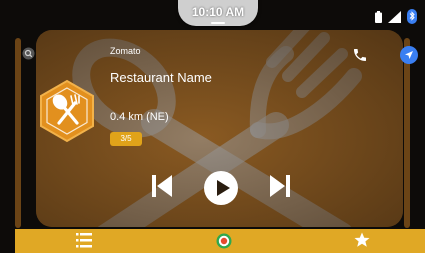  I want to click on list-menu-icon, so click(84, 240).